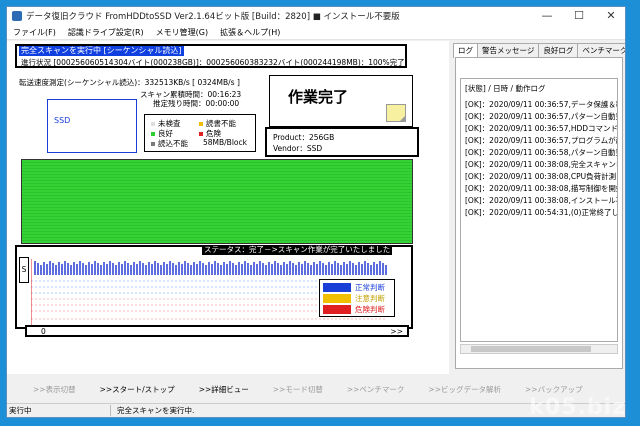  Describe the element at coordinates (250, 32) in the screenshot. I see `menu-help: 拡張＆ヘルプ(H)` at that location.